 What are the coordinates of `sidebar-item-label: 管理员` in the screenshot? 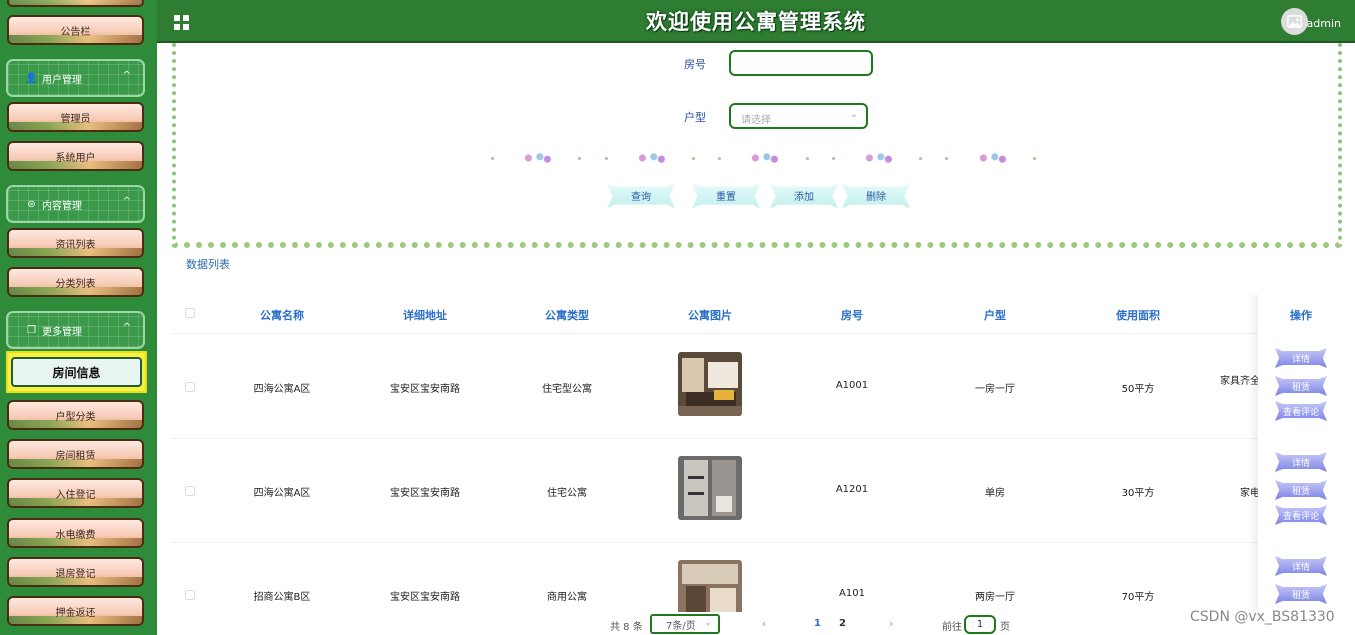 It's located at (75, 119).